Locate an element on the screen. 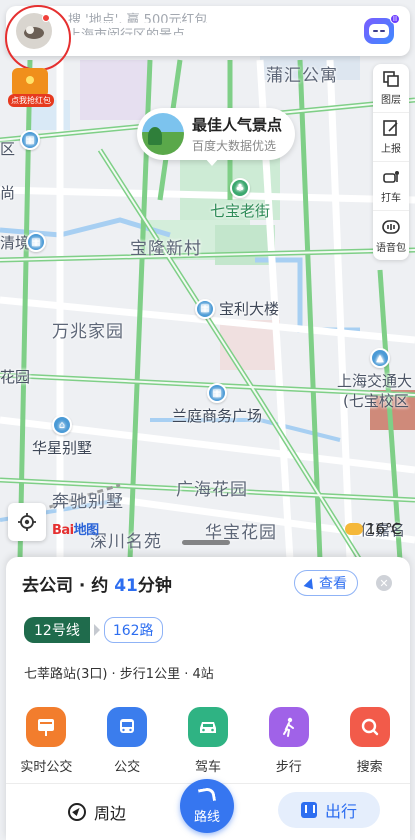  map-label-huayuan: 花园 is located at coordinates (15, 377).